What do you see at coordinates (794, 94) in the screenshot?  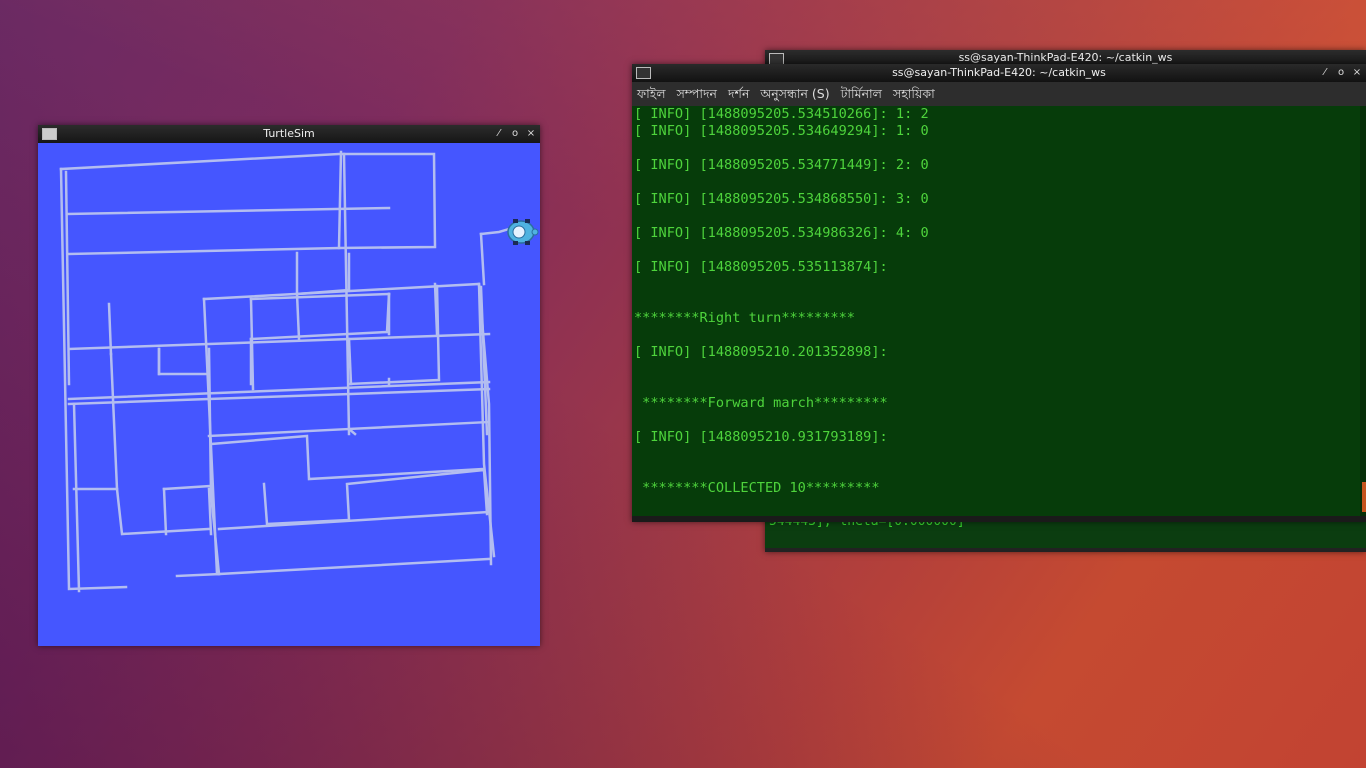 I see `menu-search: অনুসন্ধান (S)` at bounding box center [794, 94].